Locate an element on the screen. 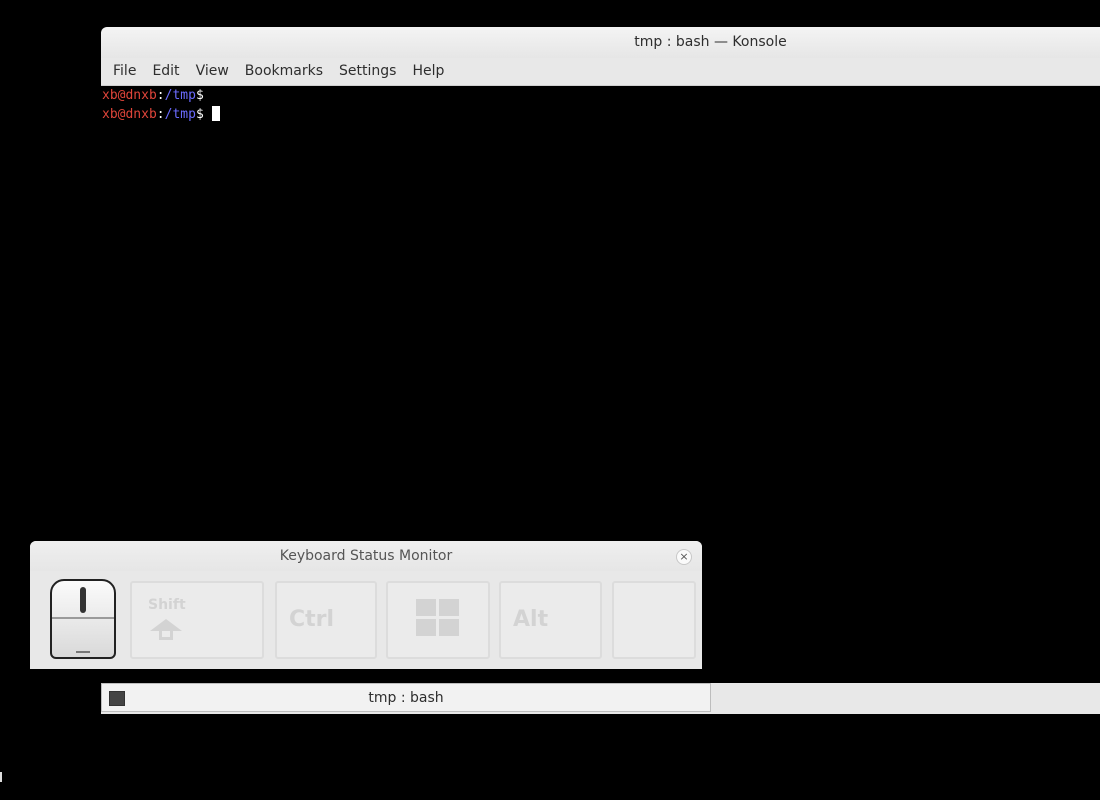 The image size is (1100, 800). ksm-titlebar: Keyboard Status Monitor × is located at coordinates (366, 556).